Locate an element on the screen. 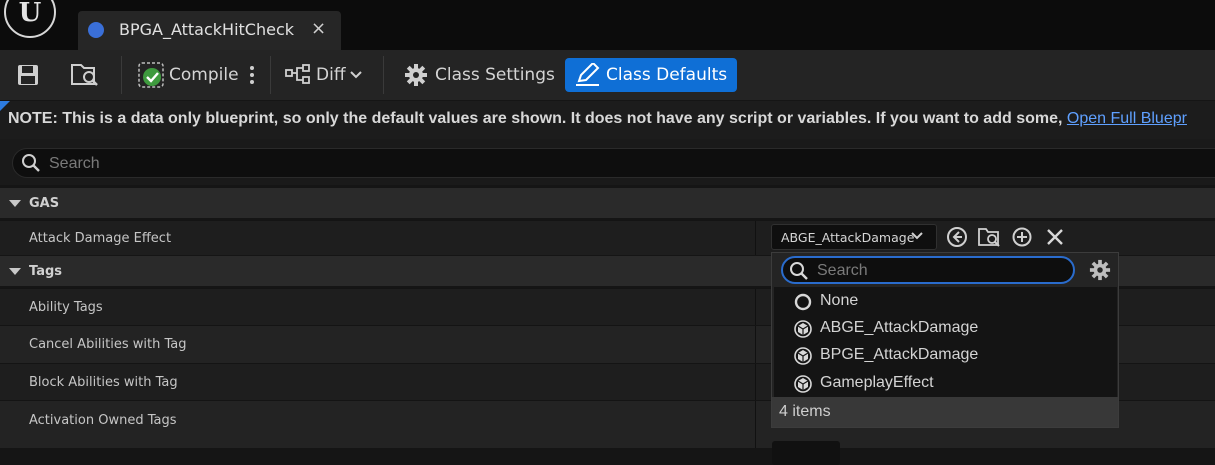 Image resolution: width=1215 pixels, height=465 pixels. picker-item-bpge-attackdamage: BPGE_AttackDamage is located at coordinates (945, 355).